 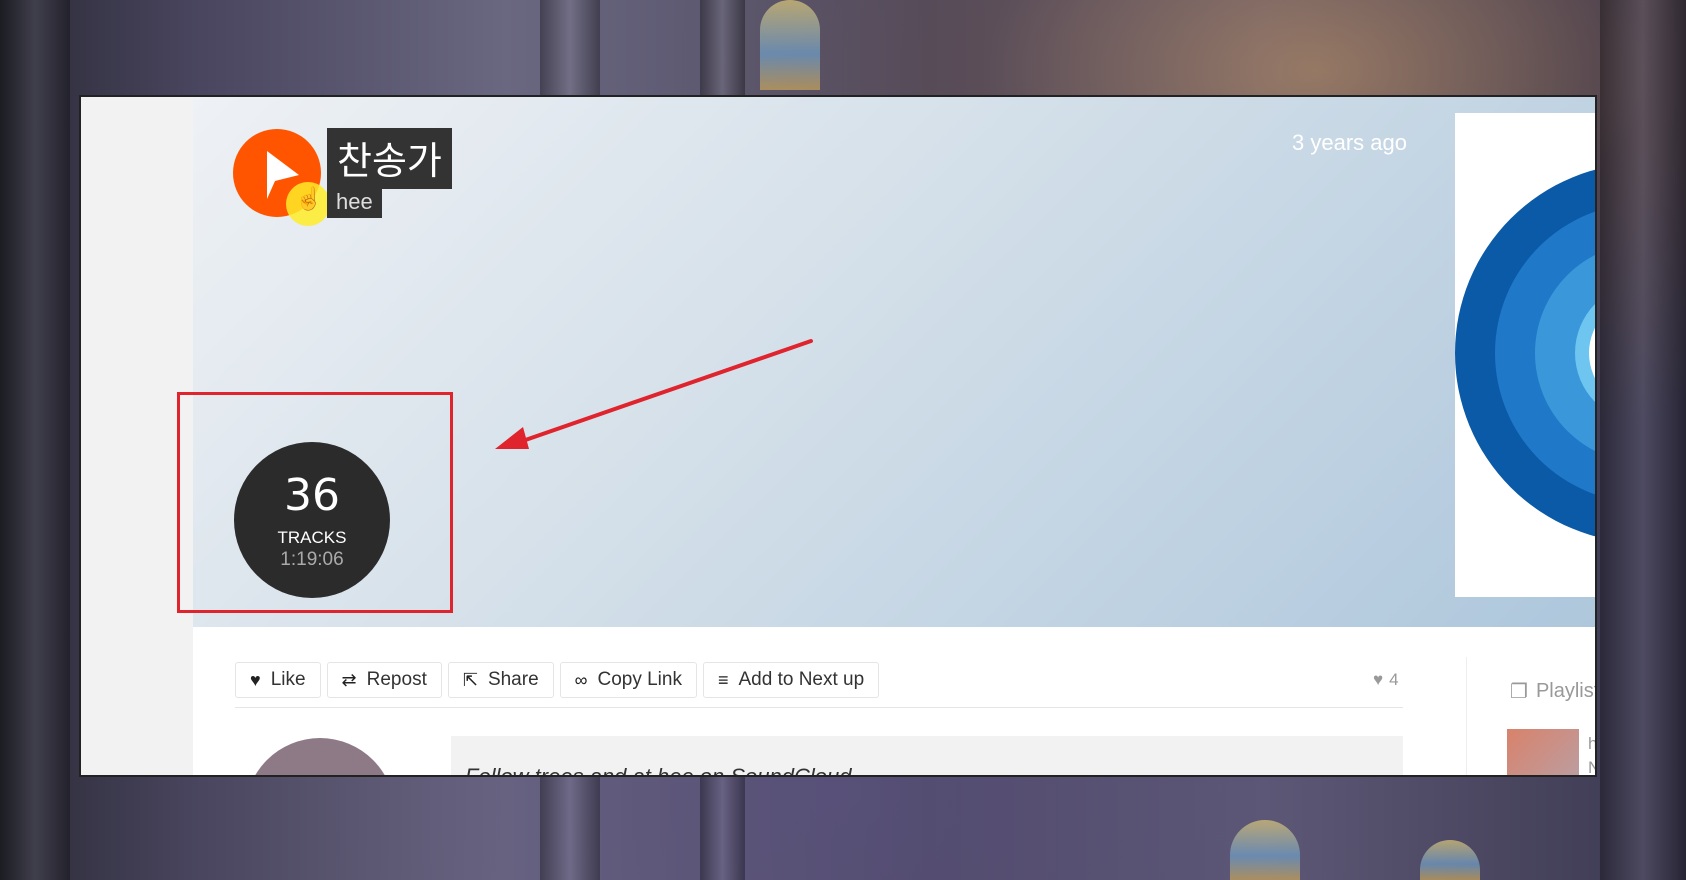 I want to click on repost-button: ⇄ Repost, so click(x=384, y=680).